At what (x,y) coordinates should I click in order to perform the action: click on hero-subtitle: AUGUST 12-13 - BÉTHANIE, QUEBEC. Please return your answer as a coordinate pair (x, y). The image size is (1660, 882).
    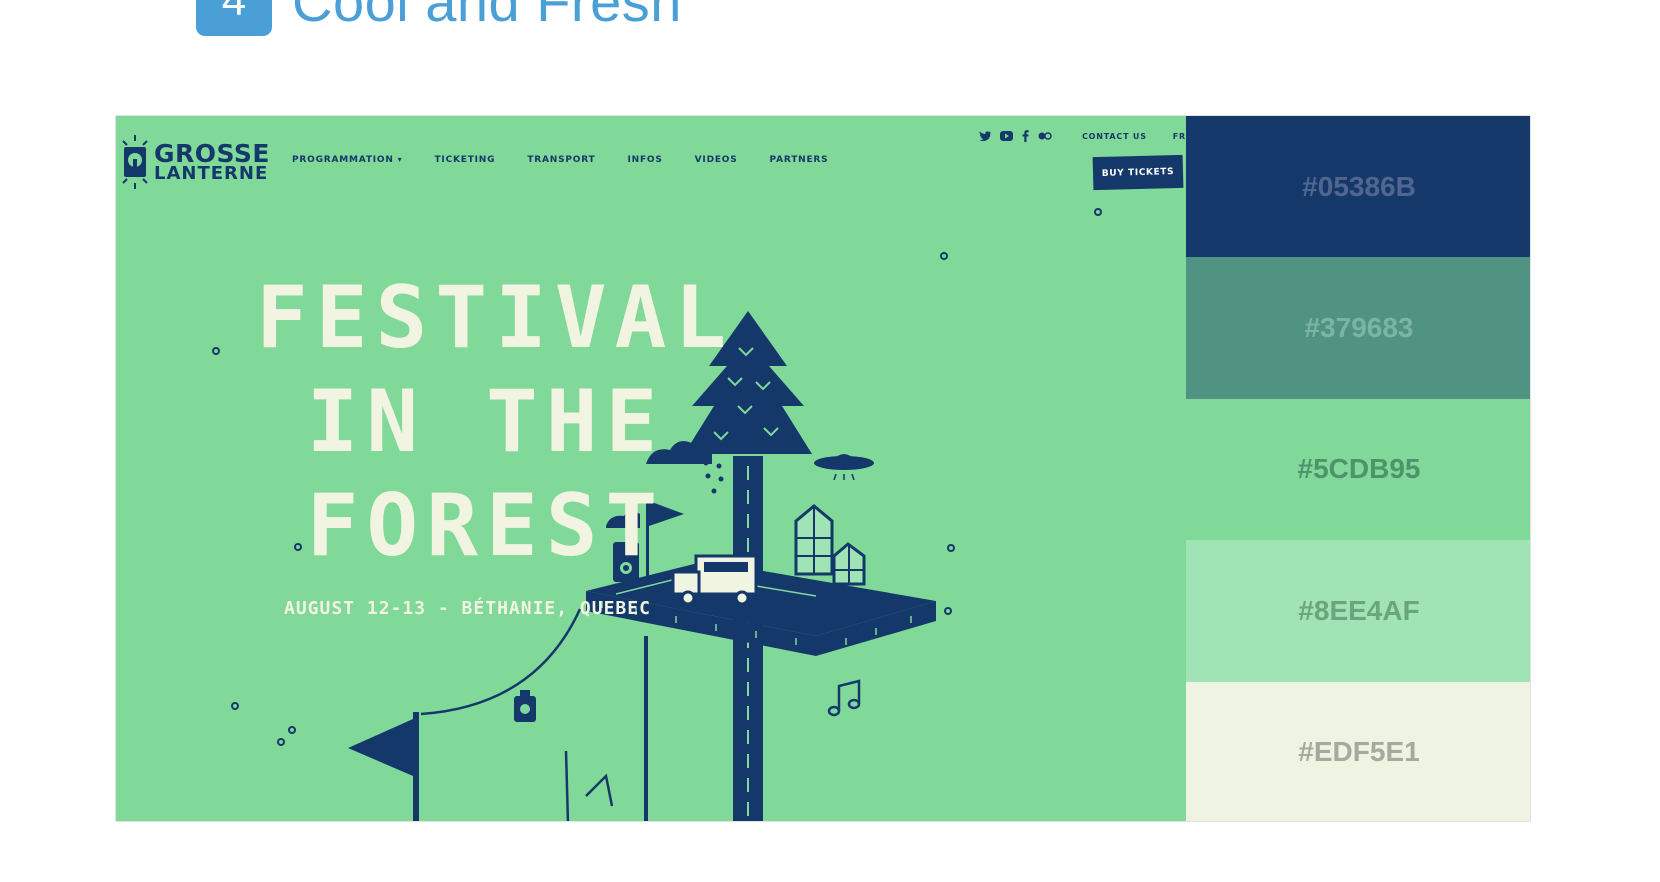
    Looking at the image, I should click on (467, 608).